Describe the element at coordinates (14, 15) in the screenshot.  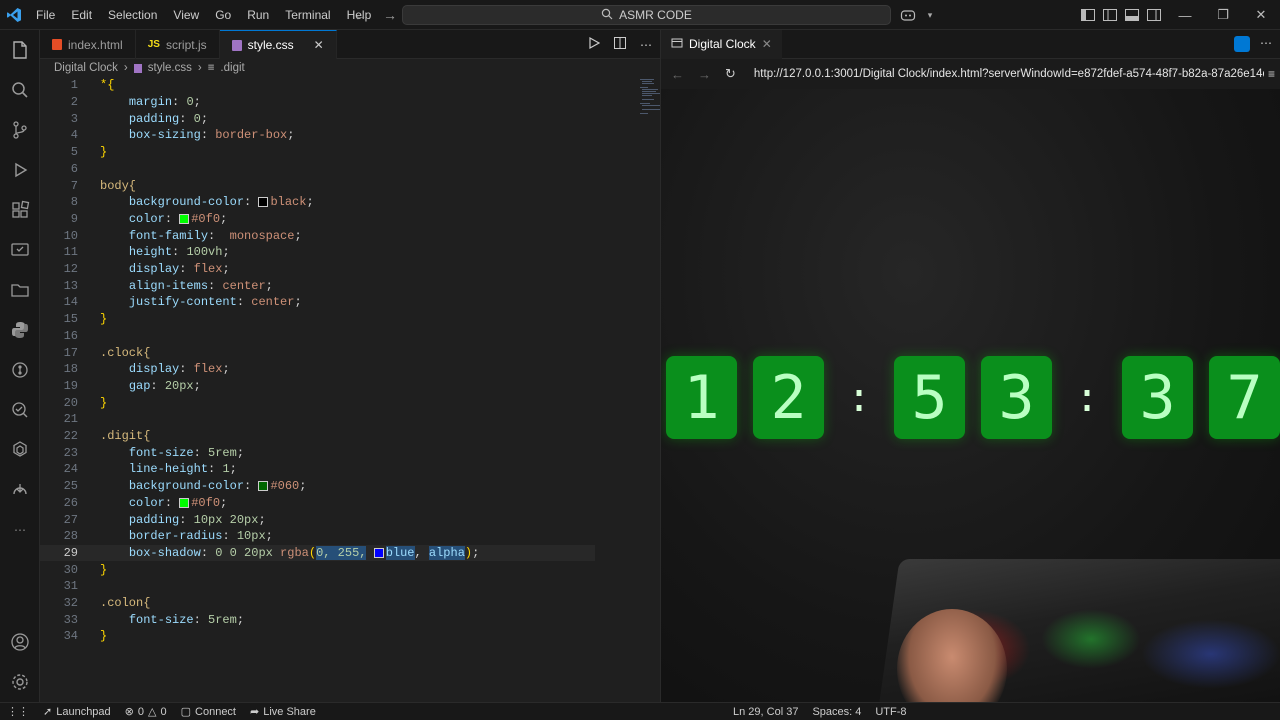
I see `vscode-logo-icon` at that location.